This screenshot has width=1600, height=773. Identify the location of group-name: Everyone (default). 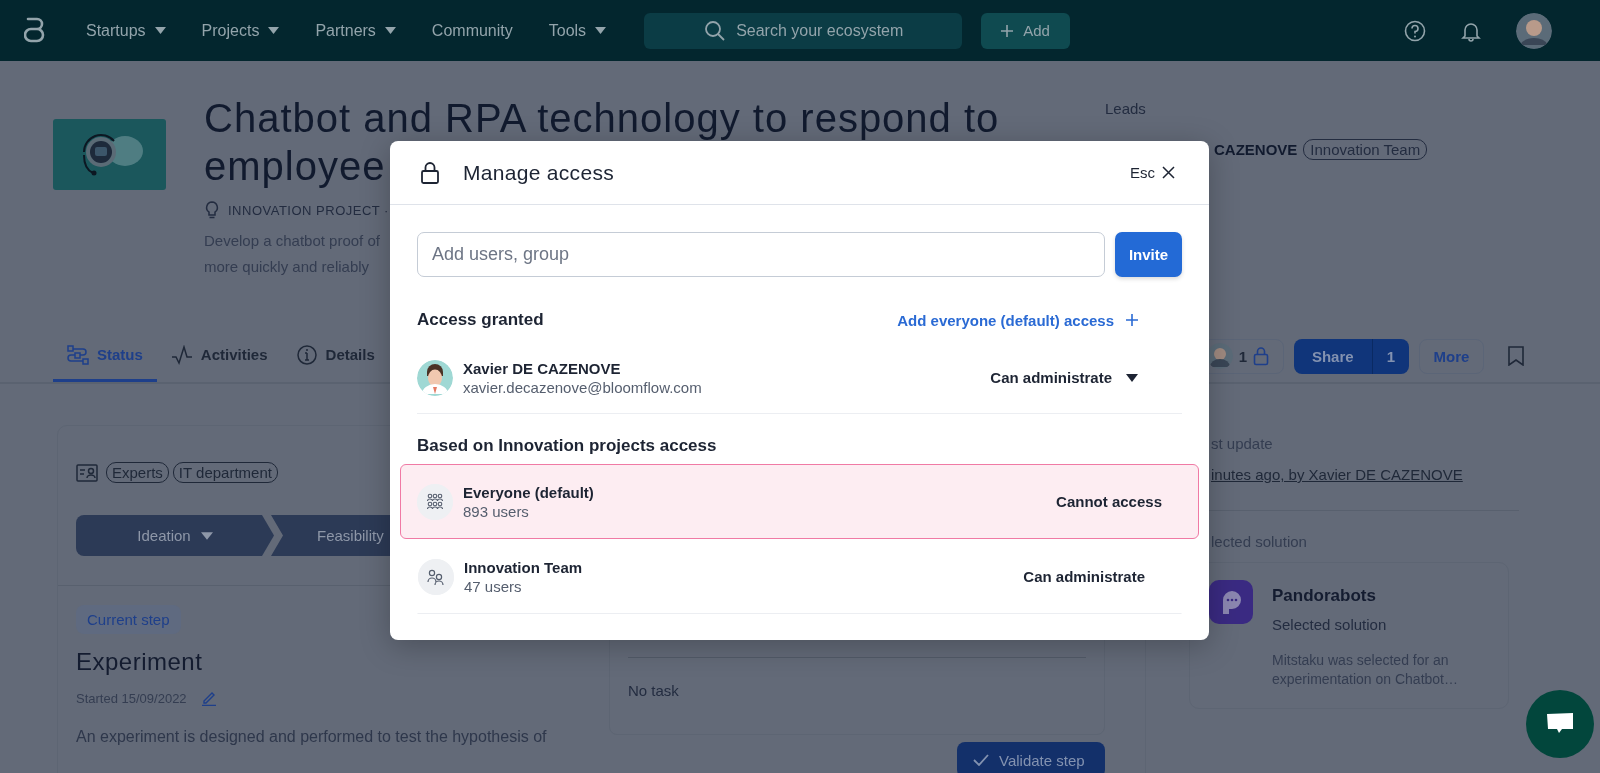
(528, 492).